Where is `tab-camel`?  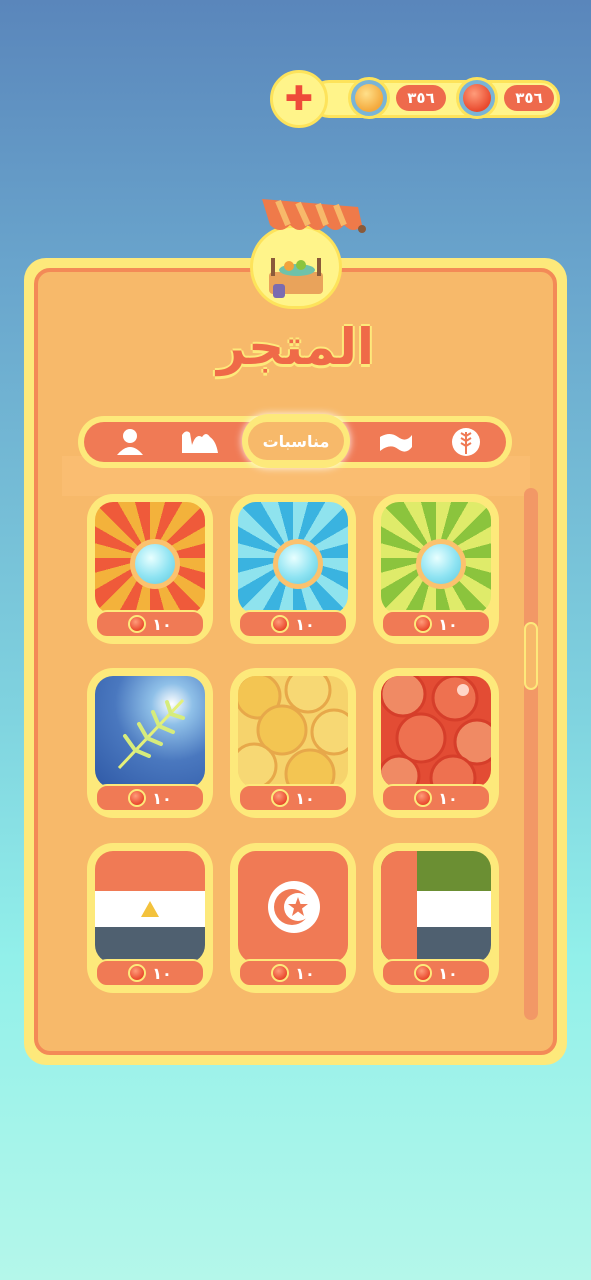
tab-camel is located at coordinates (200, 442).